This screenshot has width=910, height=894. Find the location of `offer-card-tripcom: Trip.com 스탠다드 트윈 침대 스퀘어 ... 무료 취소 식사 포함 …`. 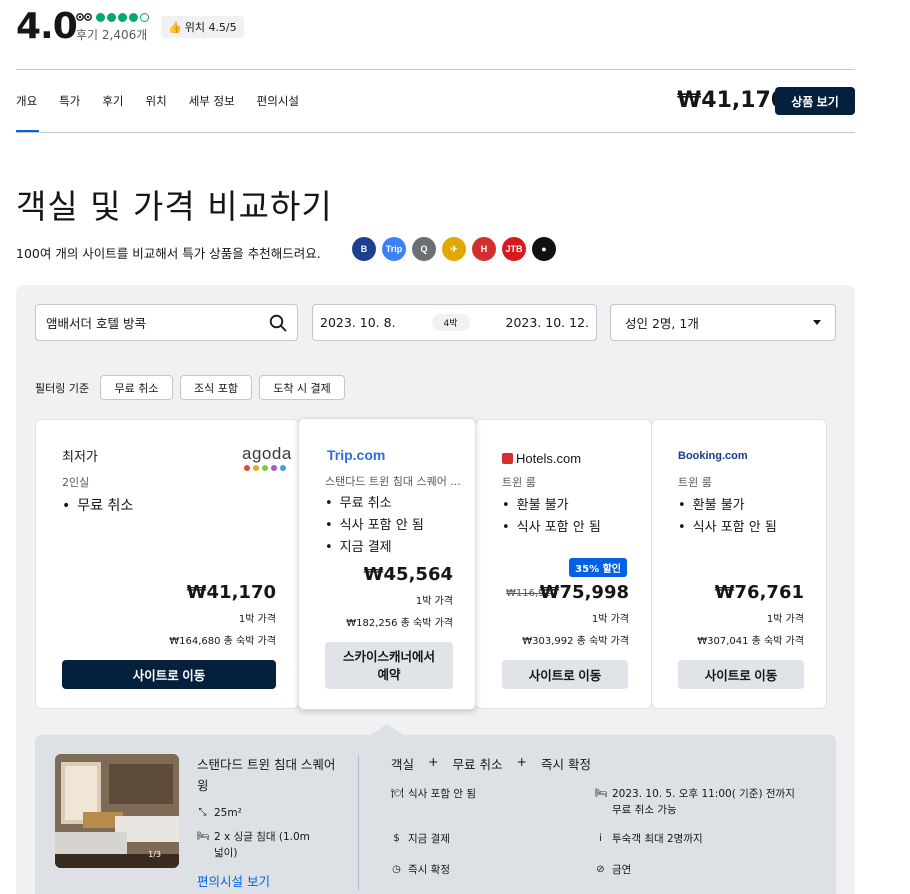

offer-card-tripcom: Trip.com 스탠다드 트윈 침대 스퀘어 ... 무료 취소 식사 포함 … is located at coordinates (387, 564).